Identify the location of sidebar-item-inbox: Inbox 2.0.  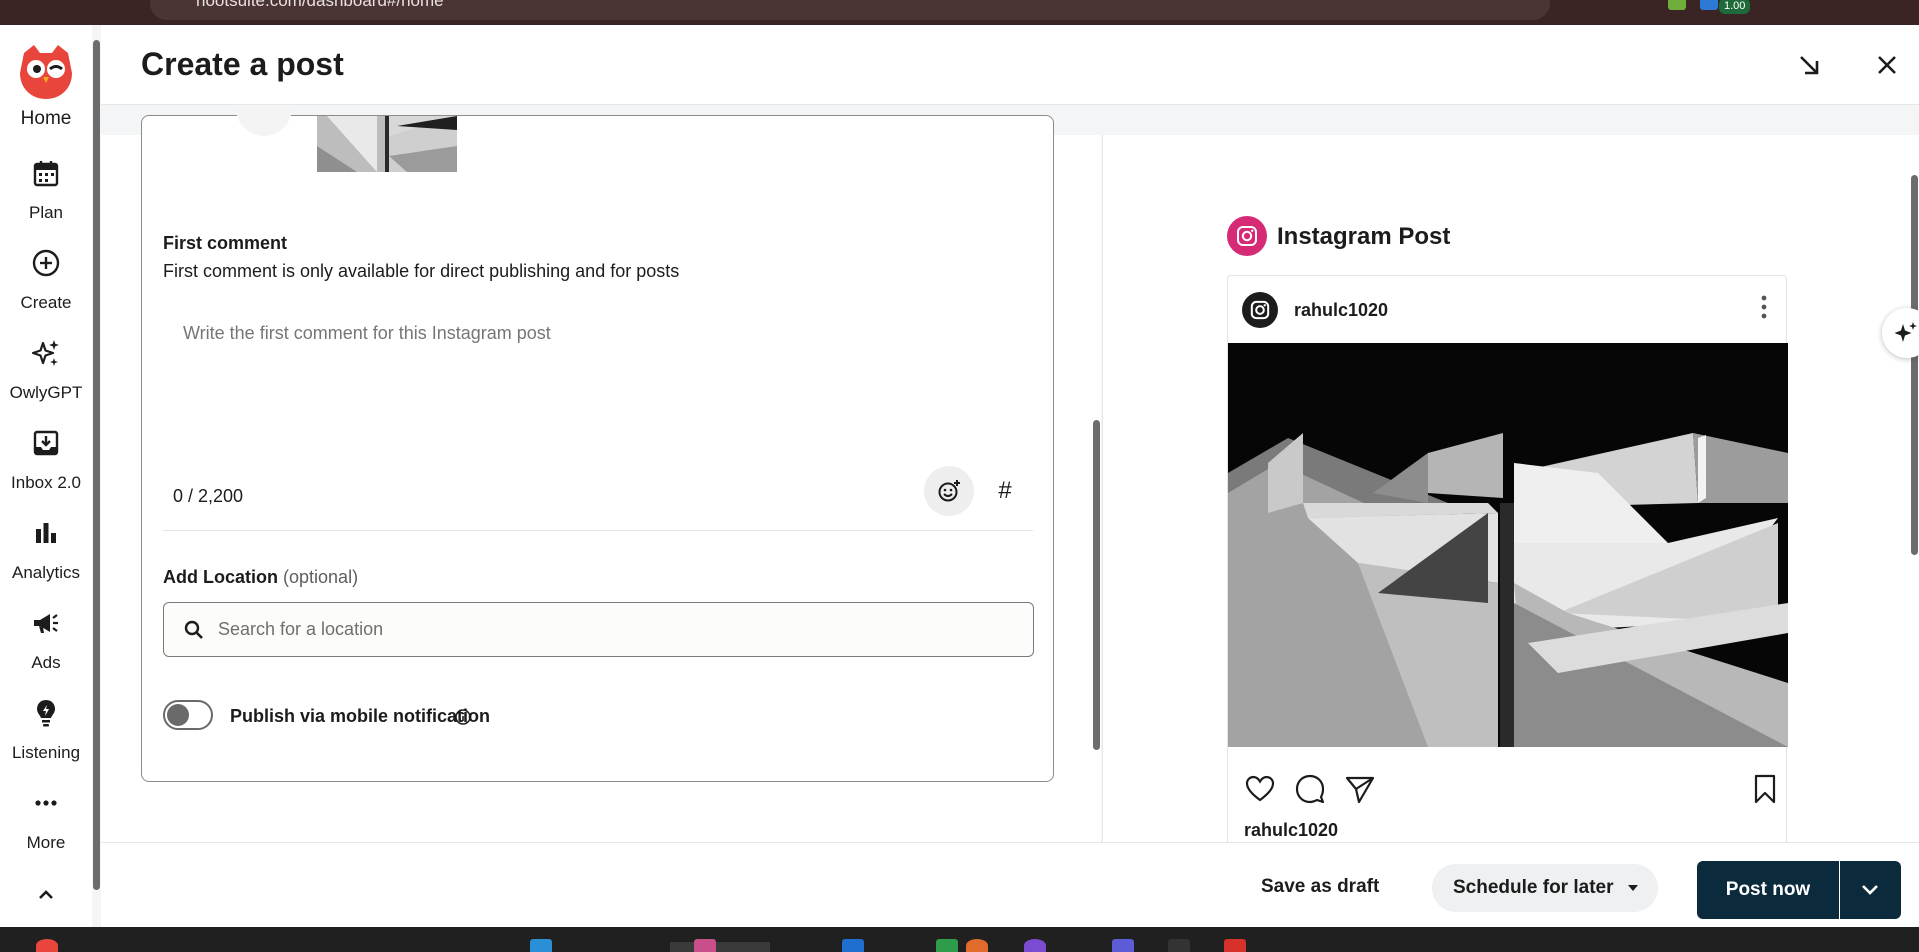
(46, 460).